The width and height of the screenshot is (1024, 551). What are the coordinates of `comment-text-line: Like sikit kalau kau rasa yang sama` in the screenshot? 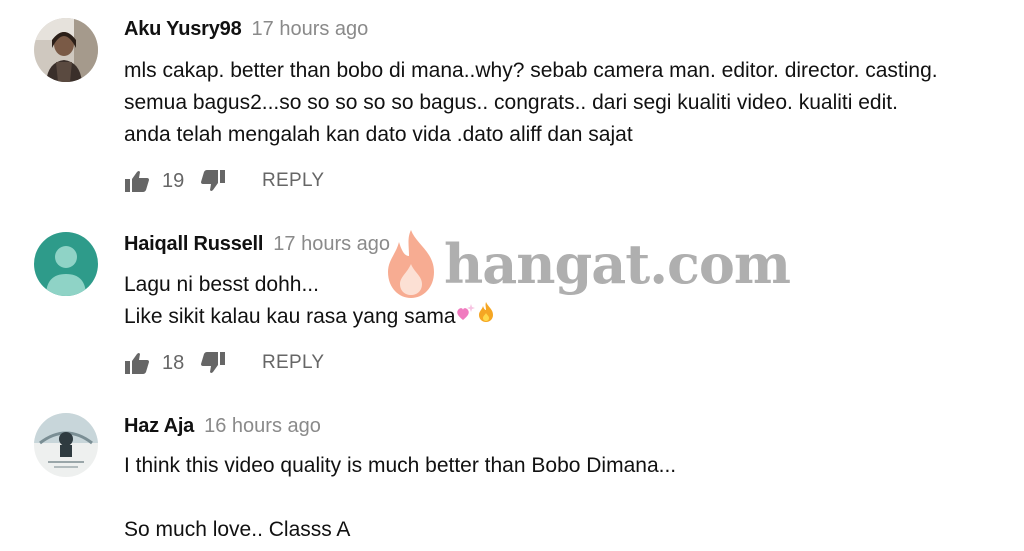 It's located at (310, 317).